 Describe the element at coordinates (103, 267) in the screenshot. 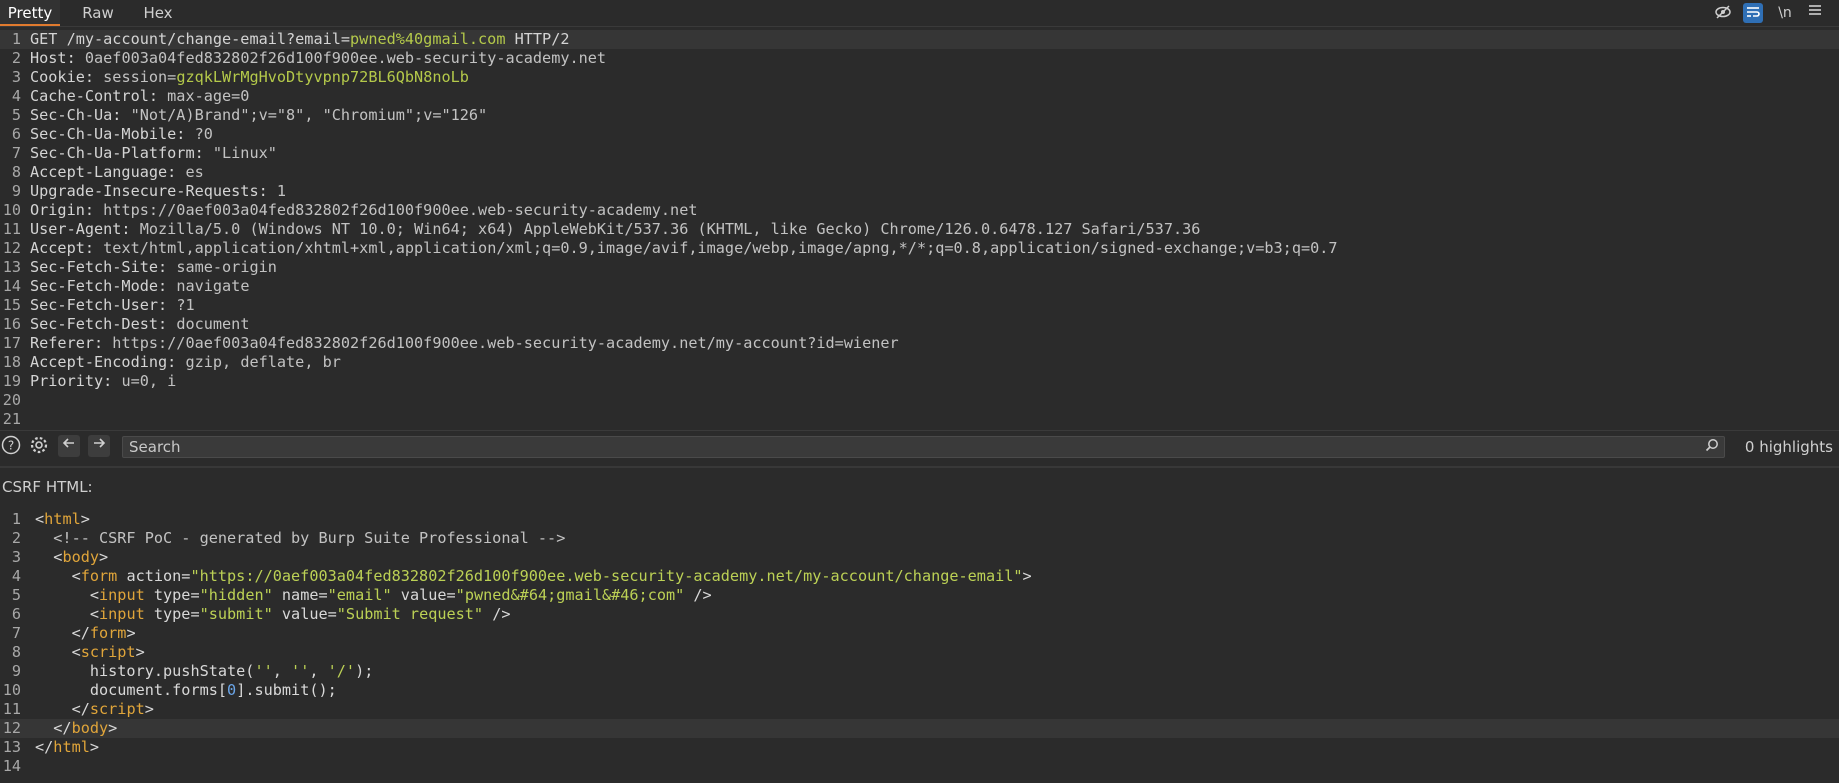

I see `code-token: Sec-Fetch-Site:` at that location.